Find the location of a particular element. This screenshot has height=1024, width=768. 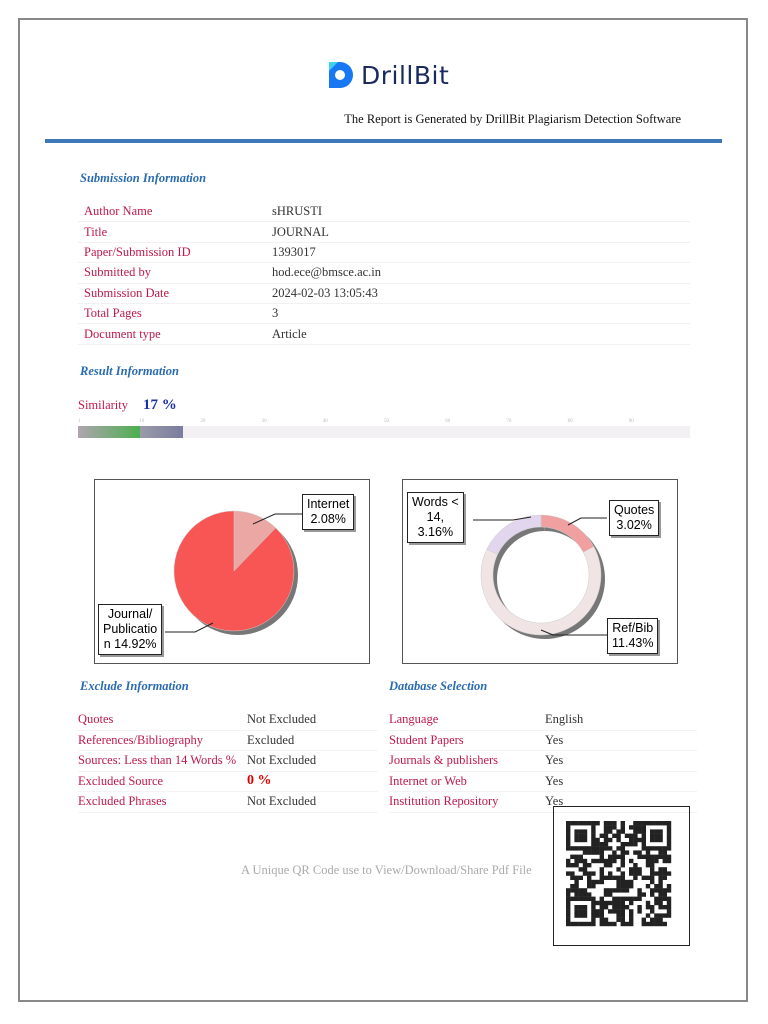

row-value: 0 % is located at coordinates (312, 781).